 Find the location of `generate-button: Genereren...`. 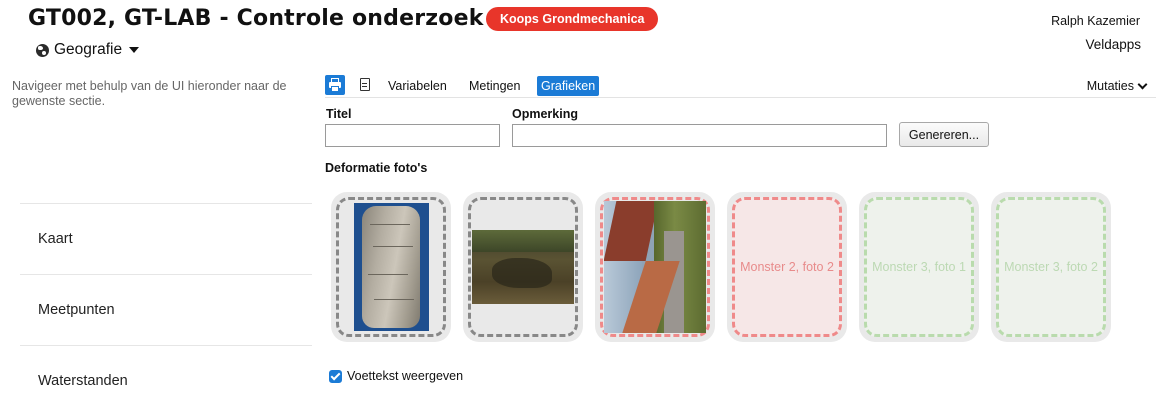

generate-button: Genereren... is located at coordinates (944, 134).